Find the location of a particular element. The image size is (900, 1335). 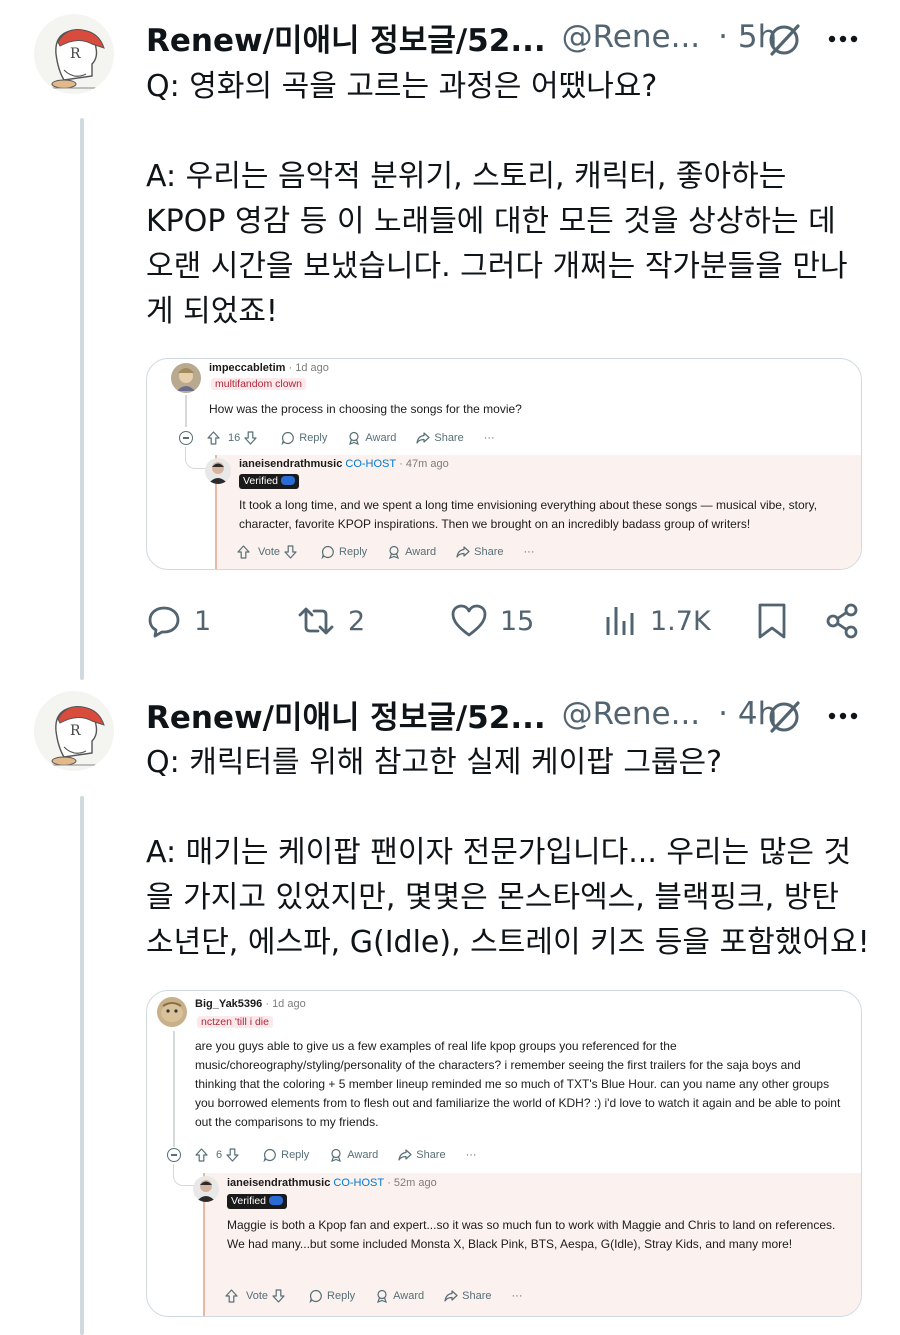

reddit-username: Big_Yak5396 · 1d ago is located at coordinates (250, 1004).